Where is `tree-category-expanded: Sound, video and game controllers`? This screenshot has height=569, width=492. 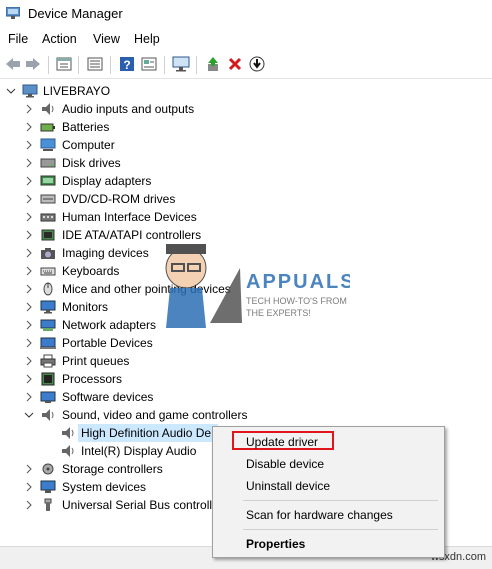 tree-category-expanded: Sound, video and game controllers is located at coordinates (246, 415).